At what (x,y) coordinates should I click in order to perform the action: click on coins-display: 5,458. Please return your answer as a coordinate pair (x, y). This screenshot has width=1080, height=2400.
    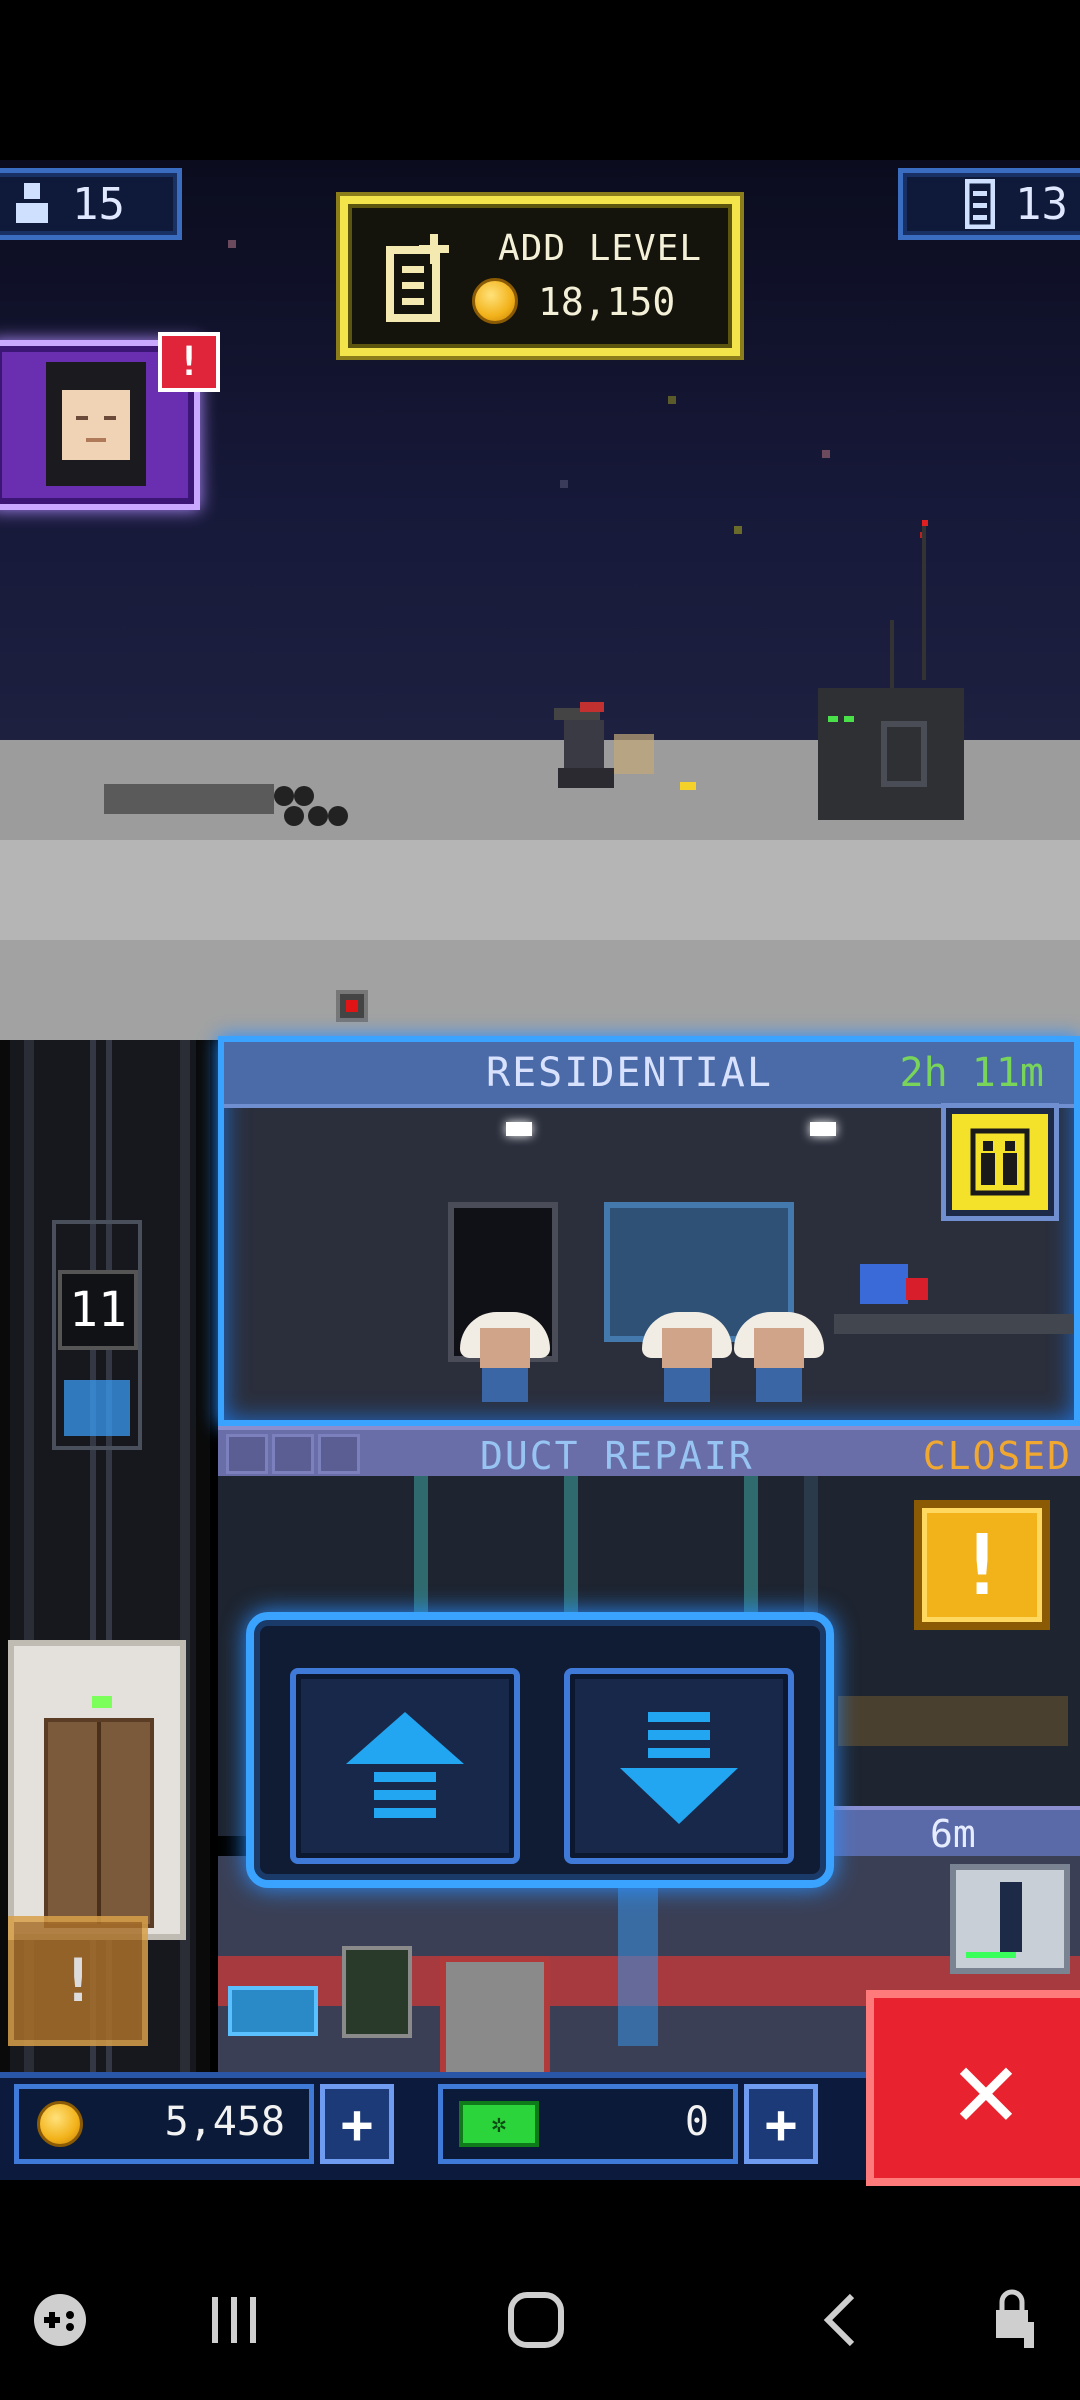
    Looking at the image, I should click on (164, 2124).